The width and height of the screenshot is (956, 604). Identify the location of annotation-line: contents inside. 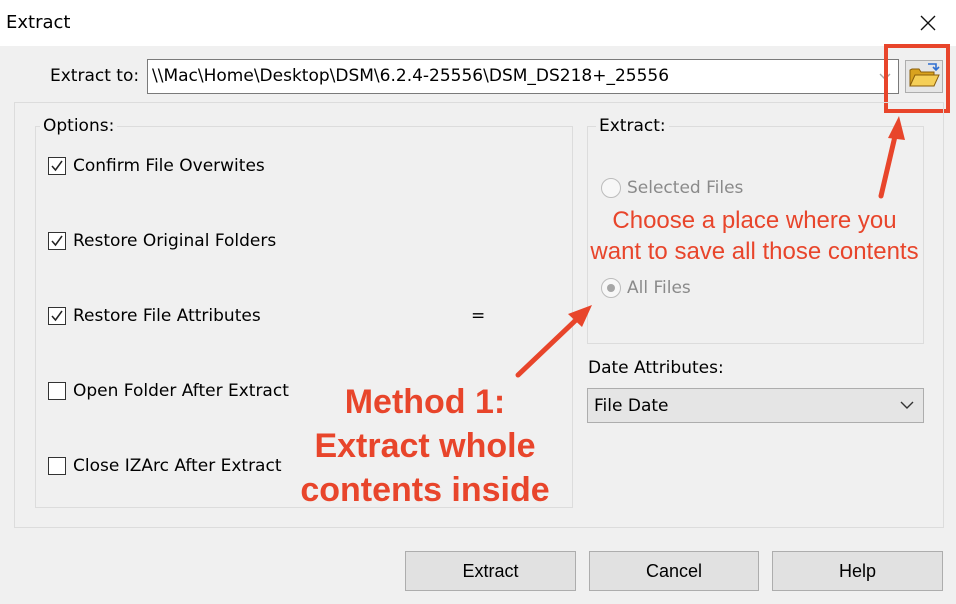
(425, 490).